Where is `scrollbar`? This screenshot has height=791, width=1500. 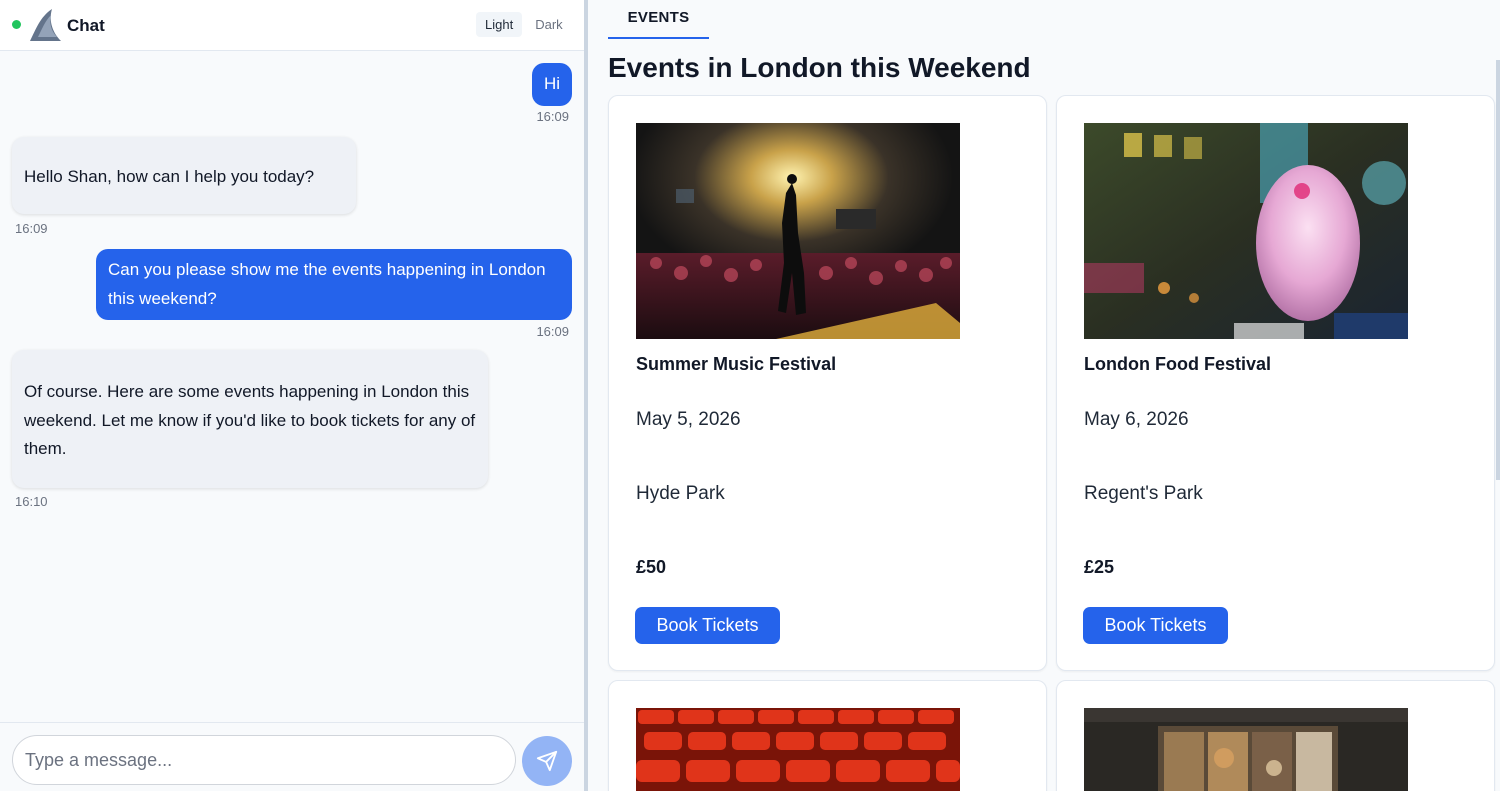
scrollbar is located at coordinates (1498, 270).